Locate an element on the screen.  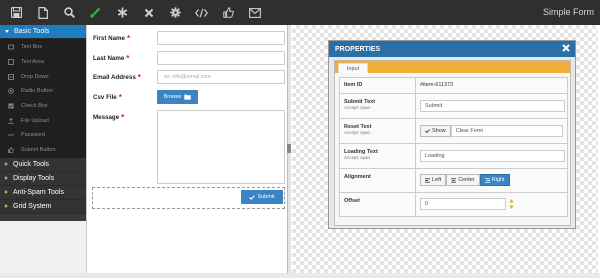
sidebar-group-display-tools: Display Tools is located at coordinates (43, 179).